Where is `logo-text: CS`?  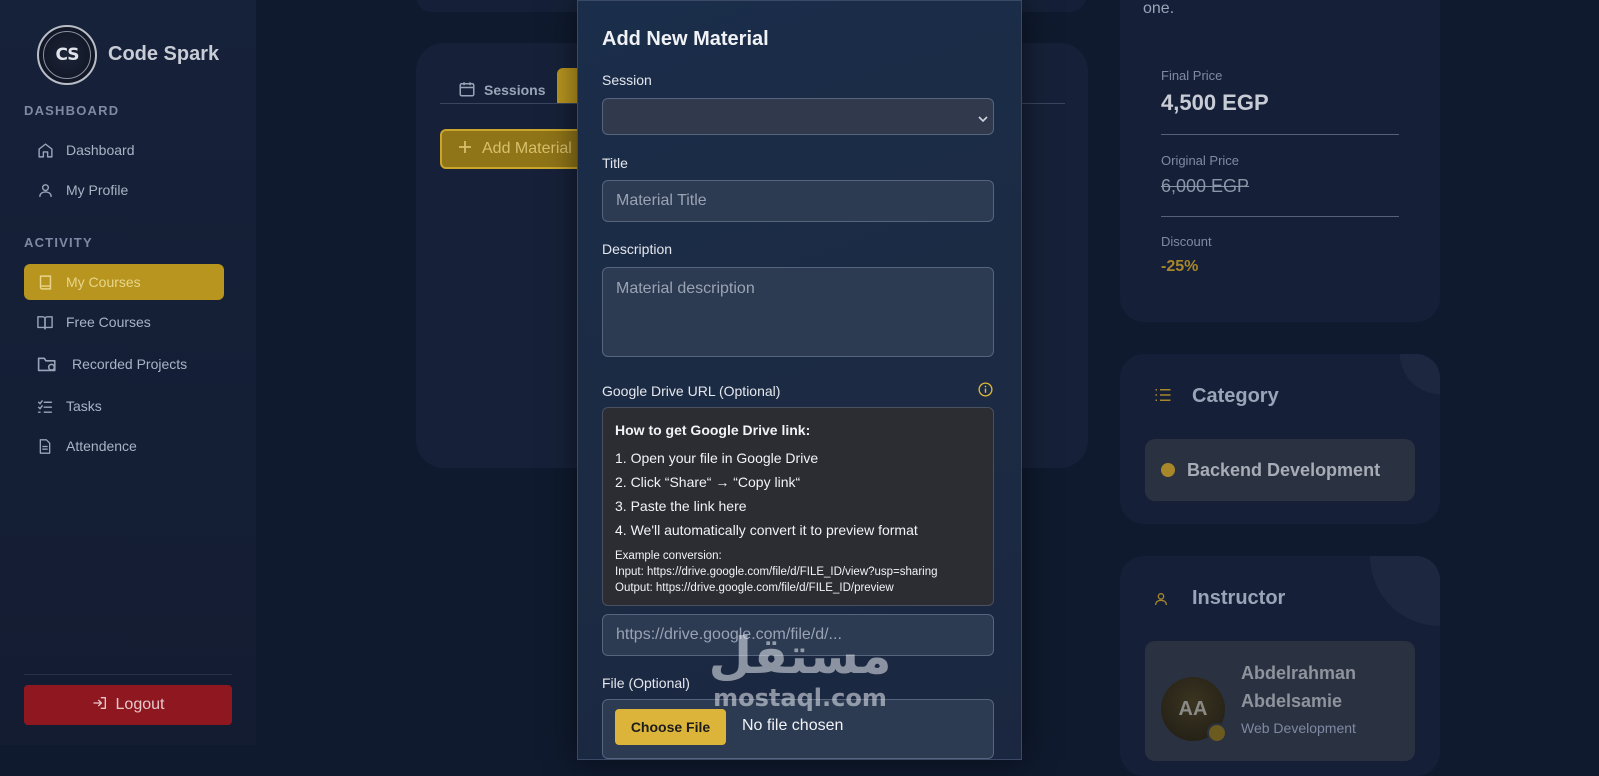
logo-text: CS is located at coordinates (67, 55).